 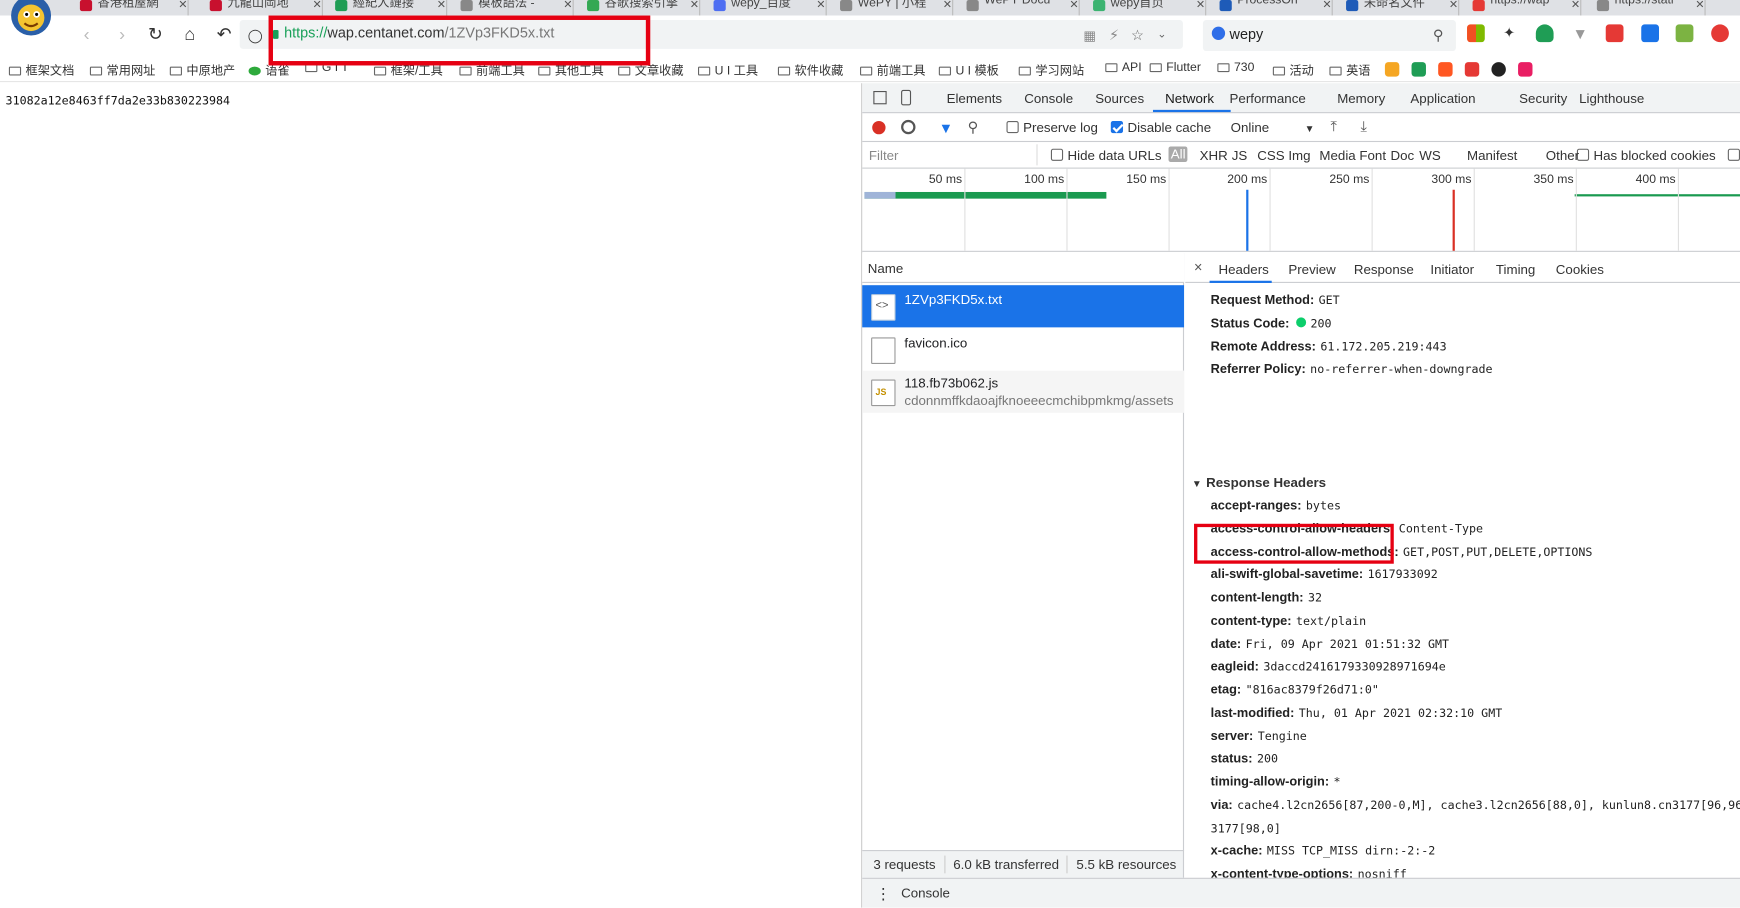 What do you see at coordinates (1137, 35) in the screenshot?
I see `star-icon: ☆` at bounding box center [1137, 35].